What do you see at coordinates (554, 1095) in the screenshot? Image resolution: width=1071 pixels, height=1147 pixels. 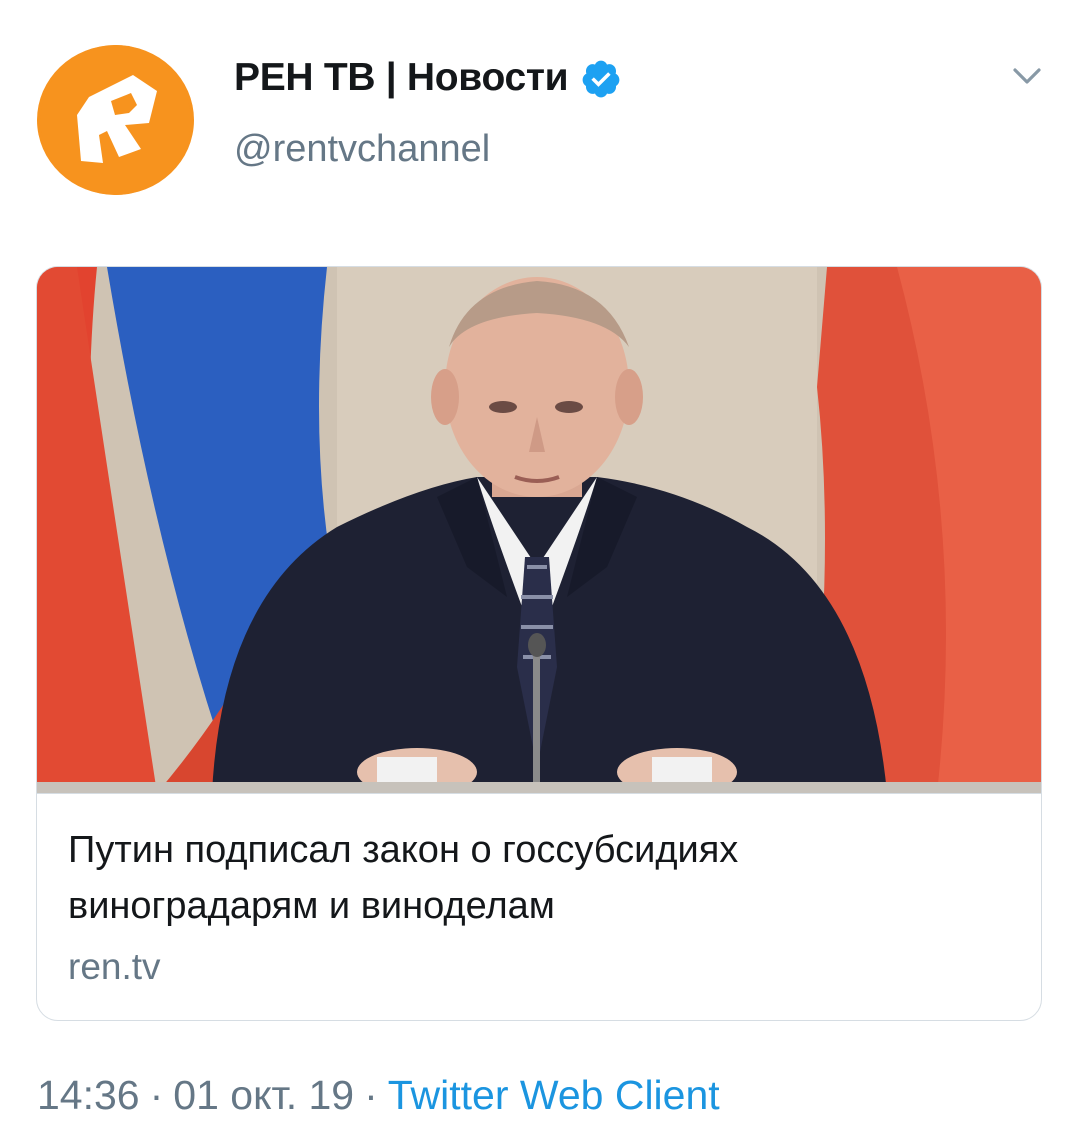 I see `tweet-source-link: Twitter Web Client` at bounding box center [554, 1095].